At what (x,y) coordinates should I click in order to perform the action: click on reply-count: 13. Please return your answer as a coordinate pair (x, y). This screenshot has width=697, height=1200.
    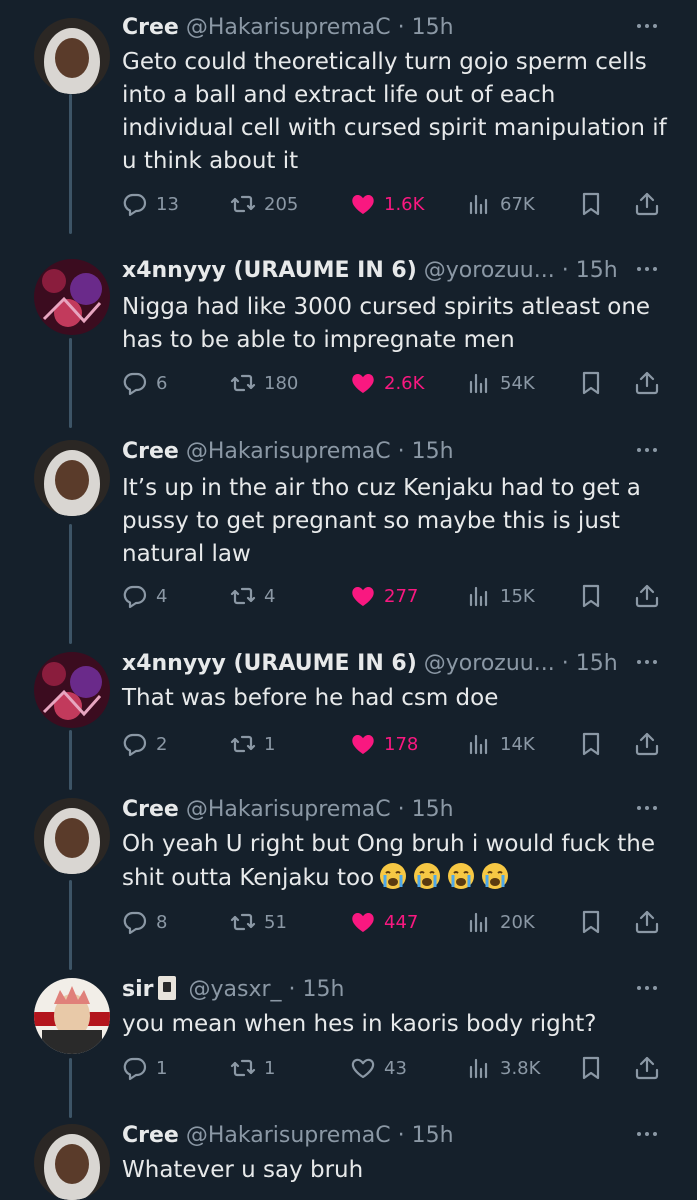
    Looking at the image, I should click on (167, 204).